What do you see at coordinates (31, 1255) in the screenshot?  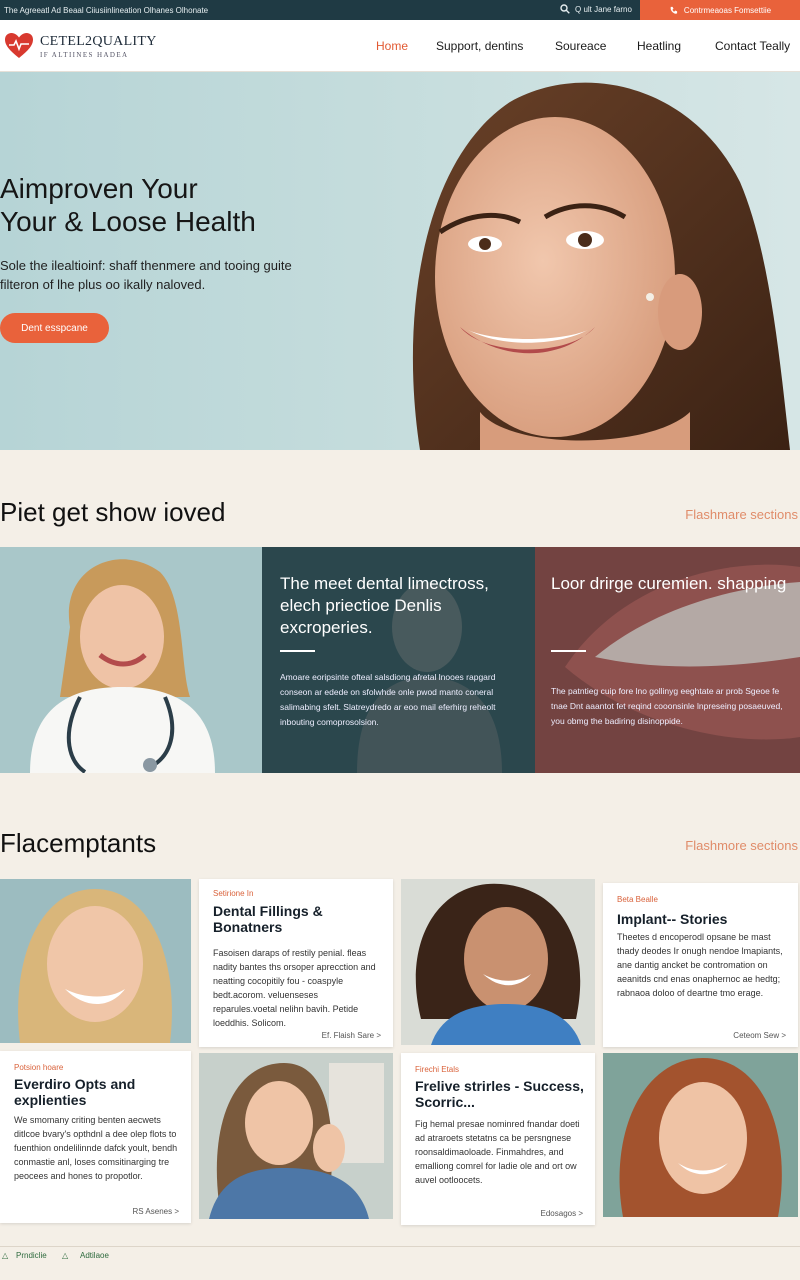 I see `footer-left-link: Prndiclie` at bounding box center [31, 1255].